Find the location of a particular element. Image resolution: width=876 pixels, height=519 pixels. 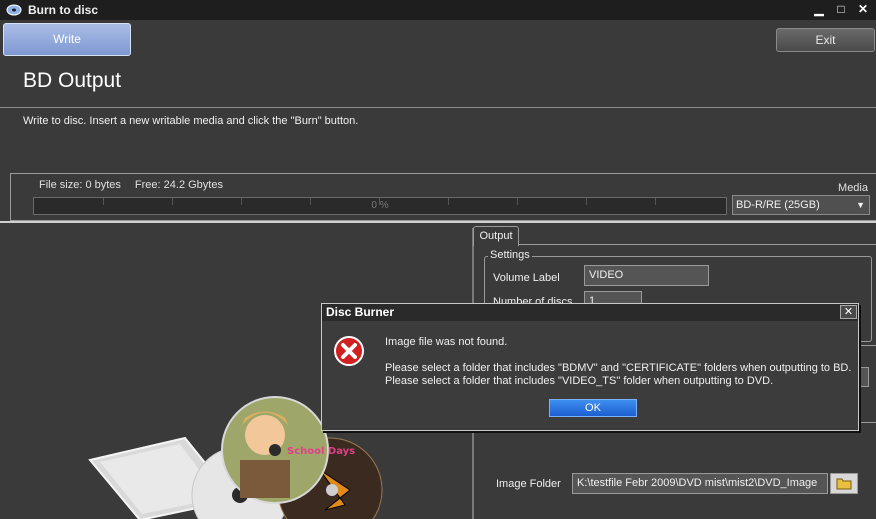

progress-bar: 0 % is located at coordinates (380, 206).